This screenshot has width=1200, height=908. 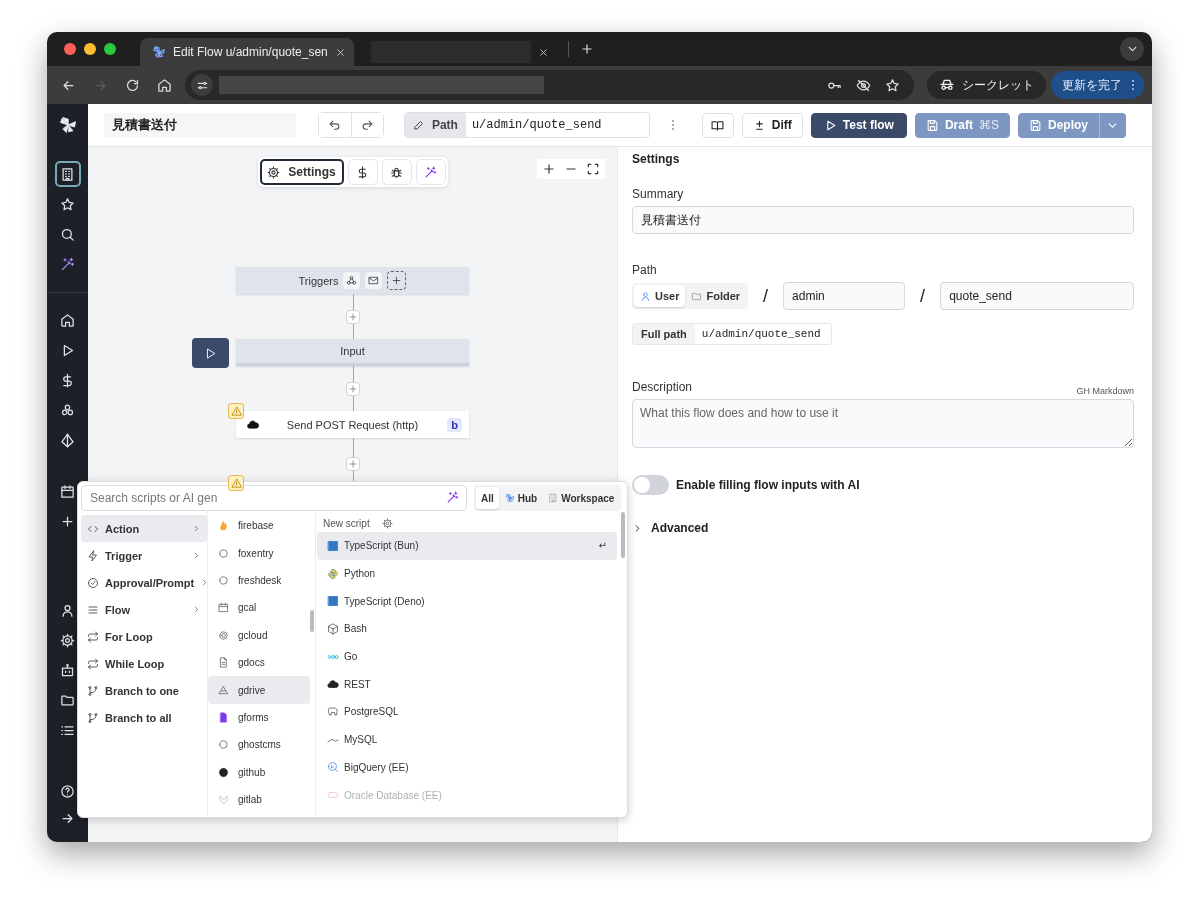 What do you see at coordinates (892, 85) in the screenshot?
I see `star-icon` at bounding box center [892, 85].